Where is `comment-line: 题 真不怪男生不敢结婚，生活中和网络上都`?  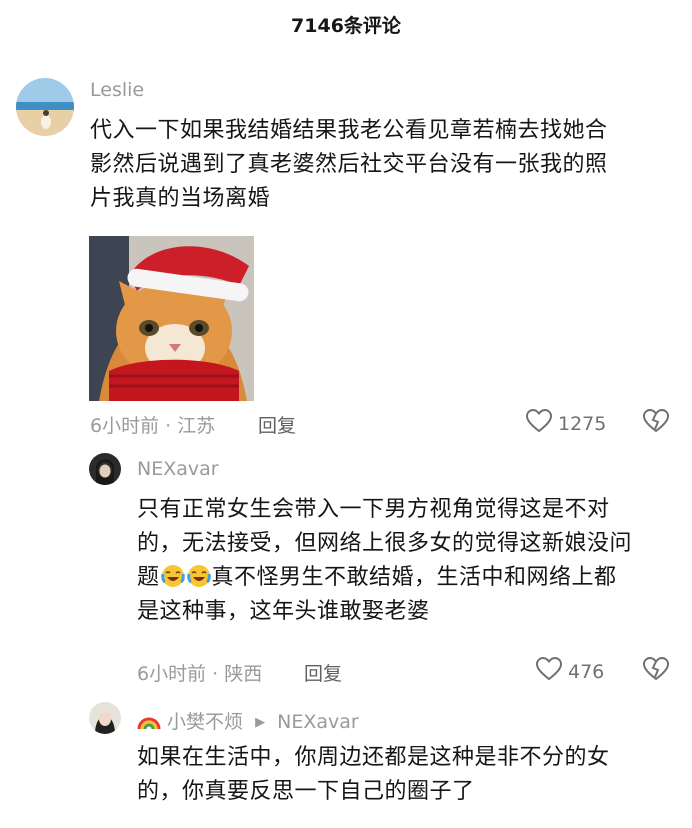
comment-line: 题 真不怪男生不敢结婚，生活中和网络上都 is located at coordinates (384, 578).